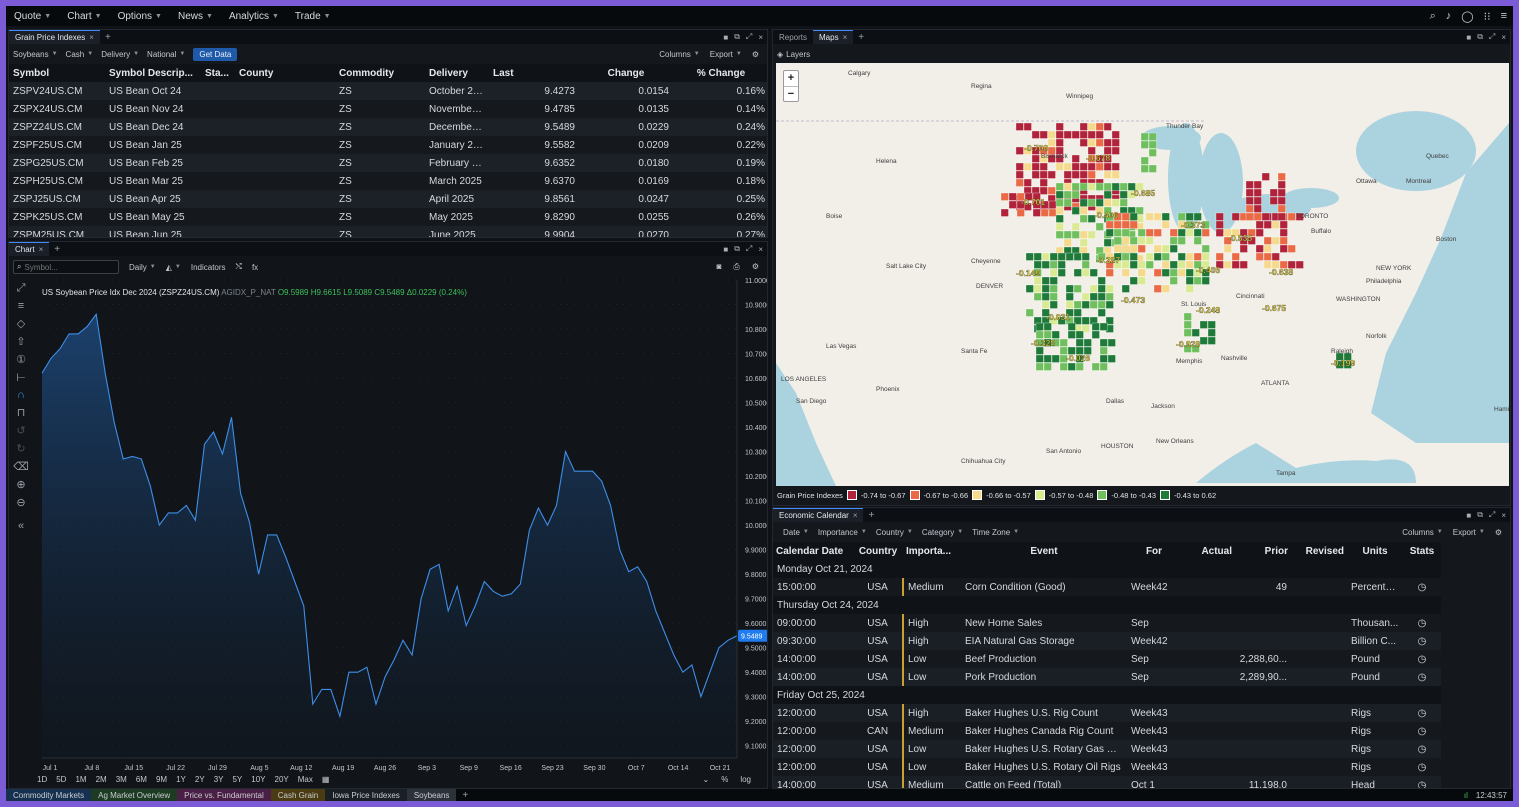 The image size is (1519, 807). I want to click on column-header: Stats, so click(1422, 551).